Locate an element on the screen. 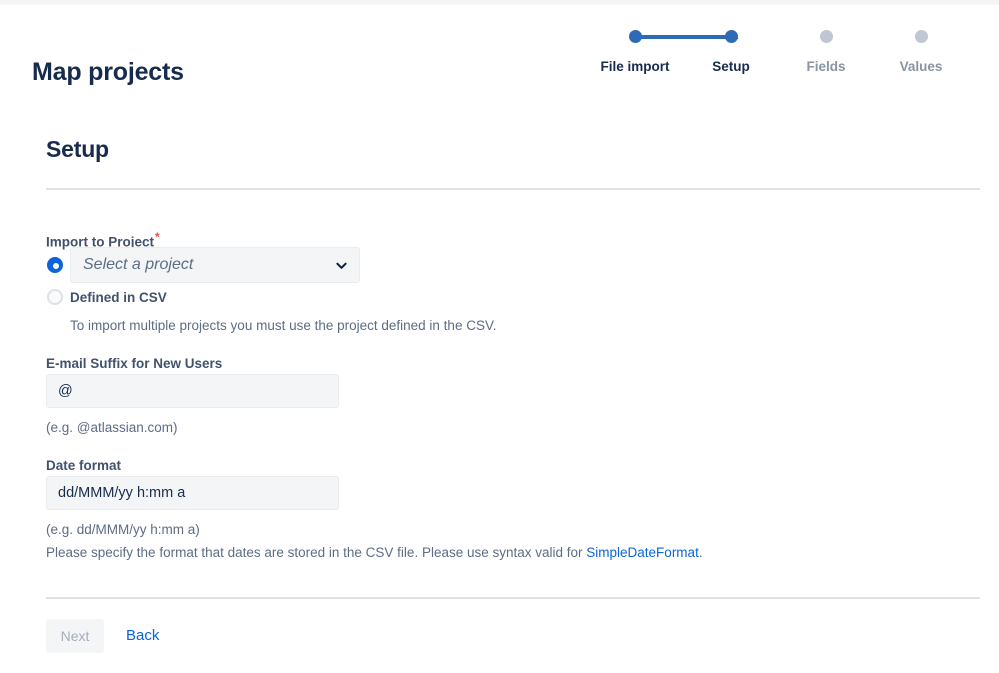 This screenshot has width=999, height=673. date-format-input: dd/MMM/yy h:mm a is located at coordinates (192, 493).